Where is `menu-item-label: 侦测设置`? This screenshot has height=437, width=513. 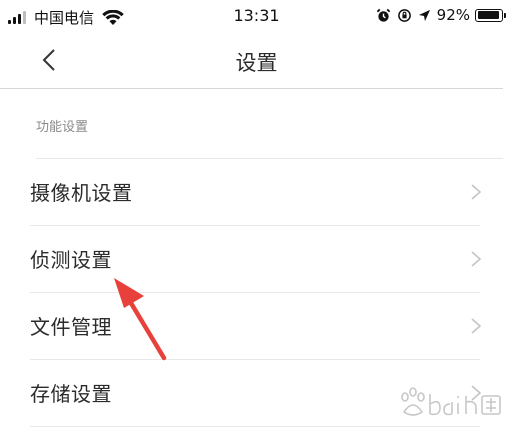 menu-item-label: 侦测设置 is located at coordinates (71, 260).